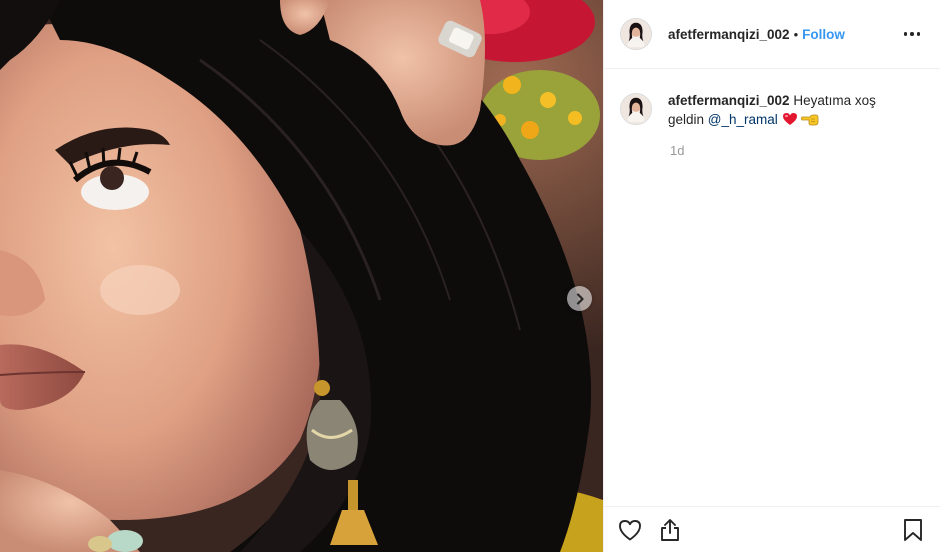 Image resolution: width=940 pixels, height=552 pixels. Describe the element at coordinates (810, 120) in the screenshot. I see `backhand-index-left-emoji` at that location.